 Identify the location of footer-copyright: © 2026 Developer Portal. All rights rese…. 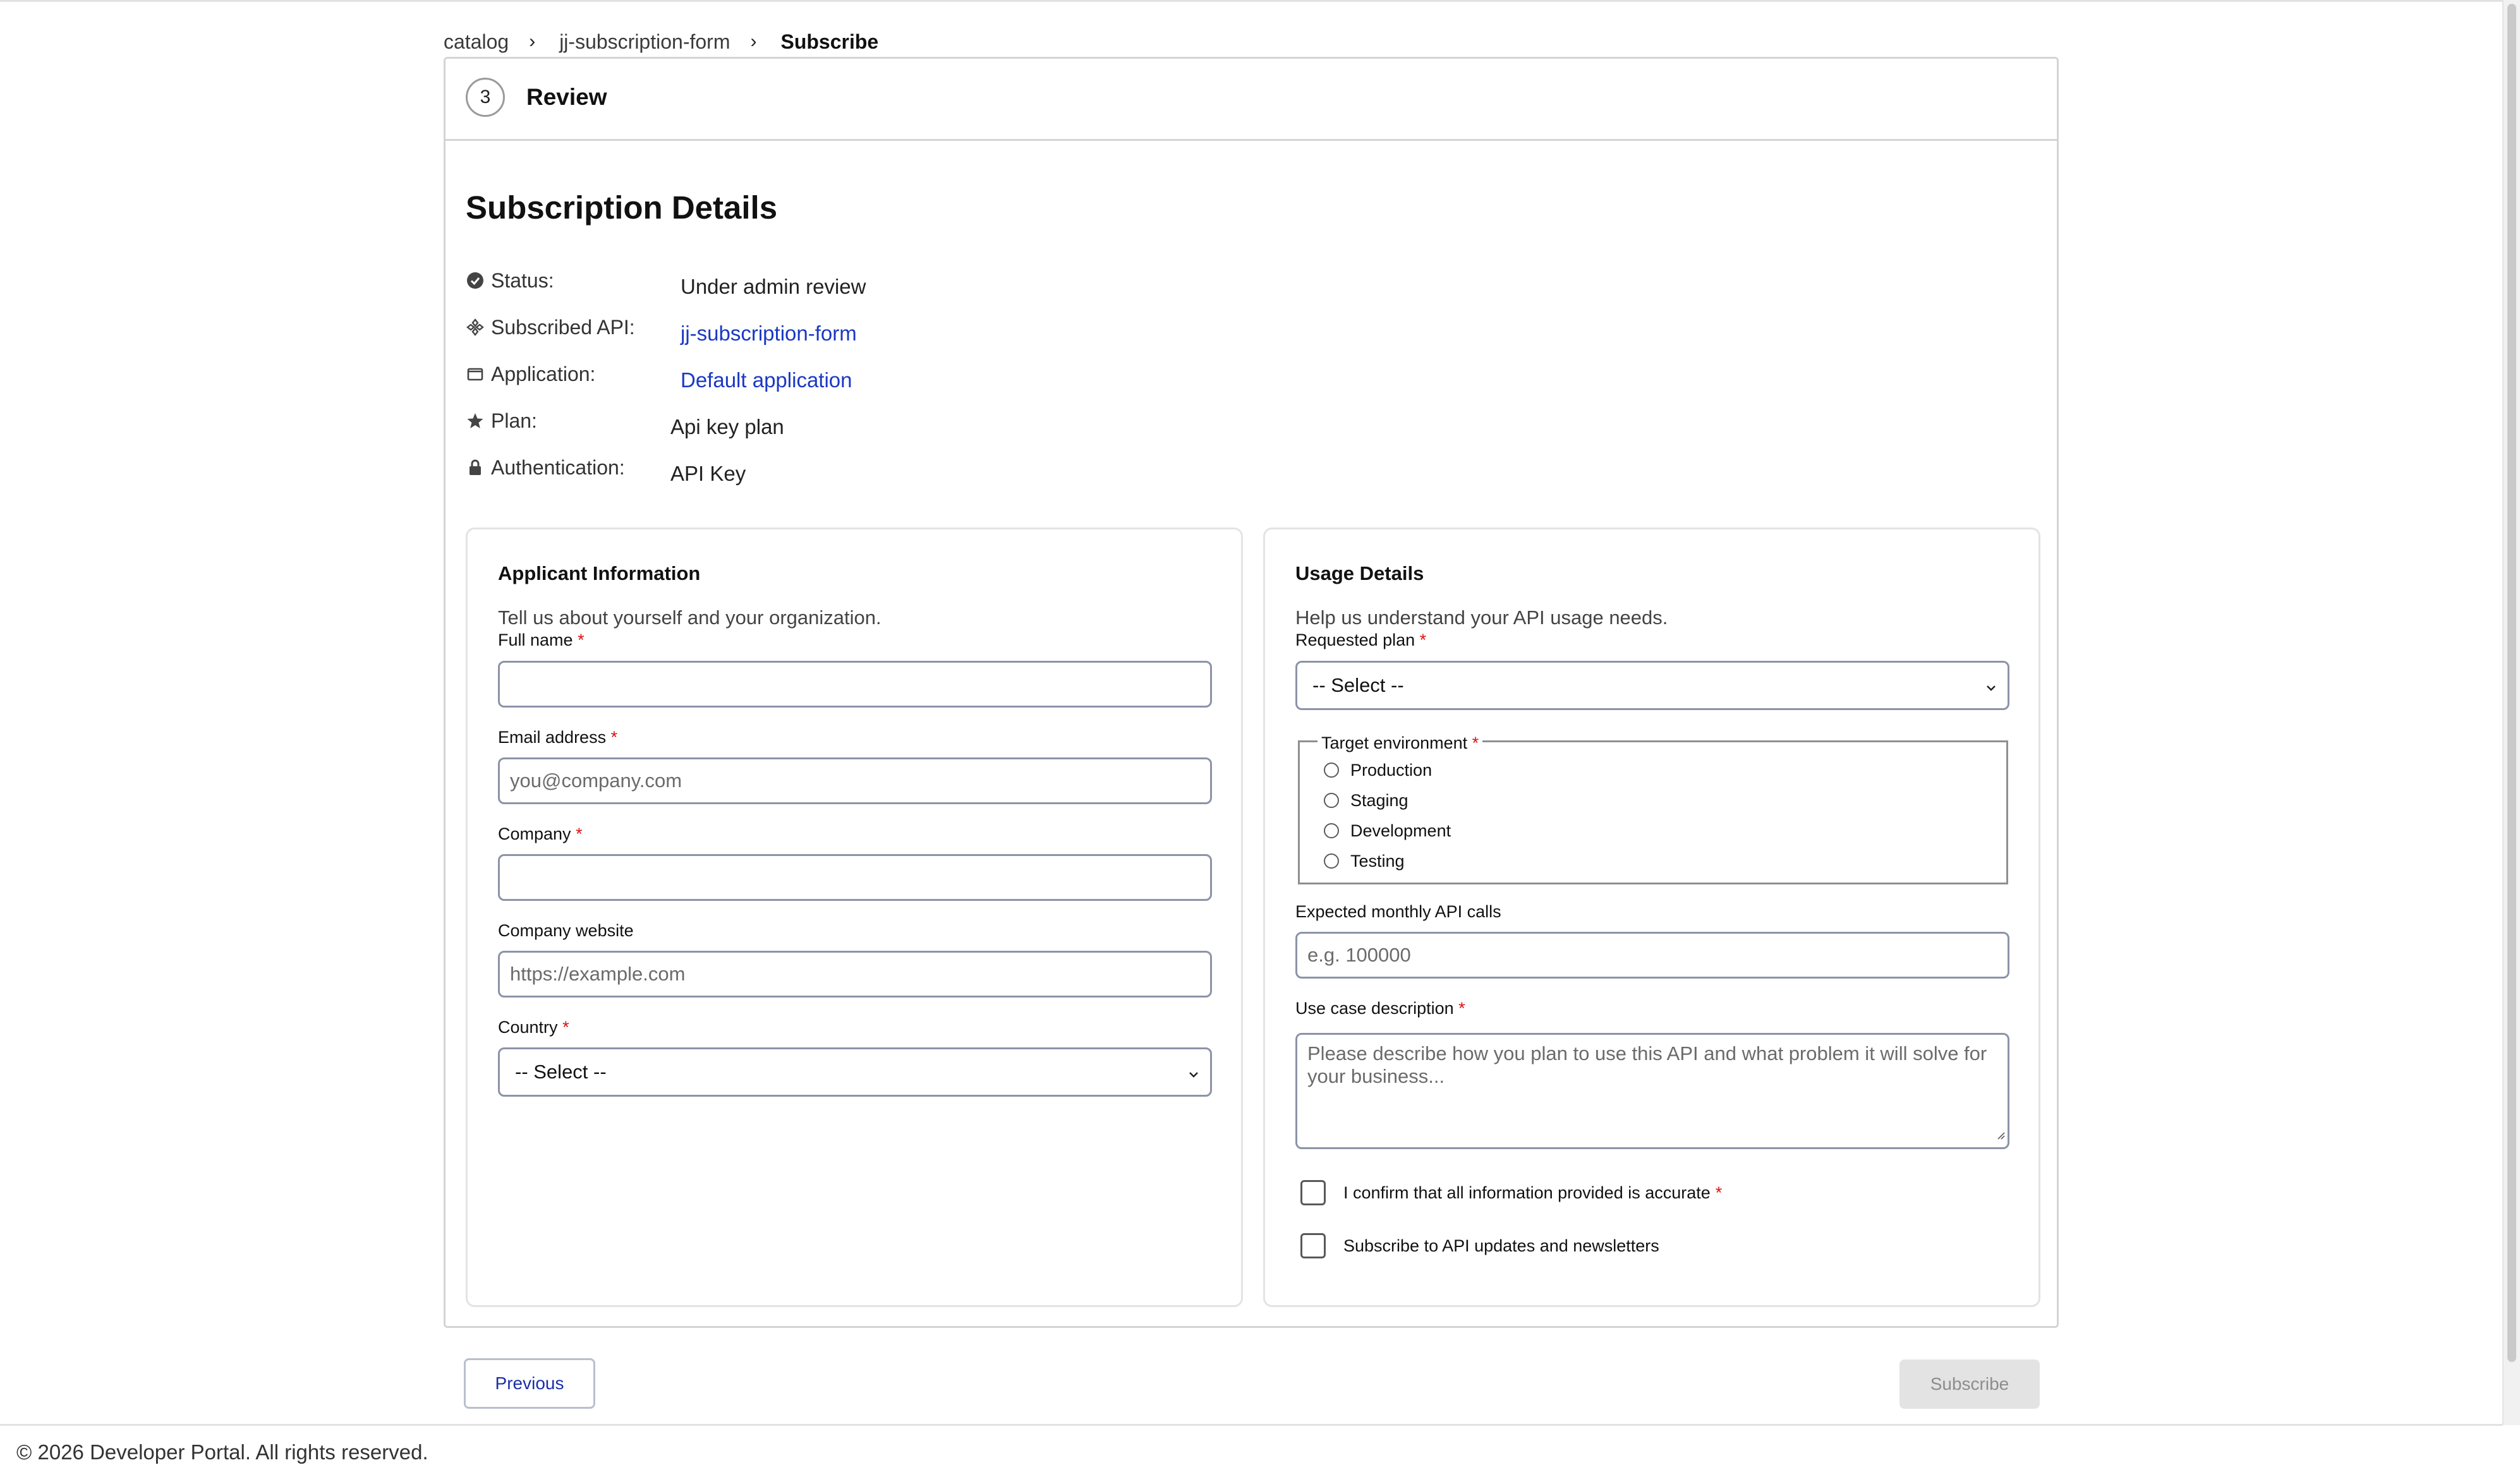
(222, 1452).